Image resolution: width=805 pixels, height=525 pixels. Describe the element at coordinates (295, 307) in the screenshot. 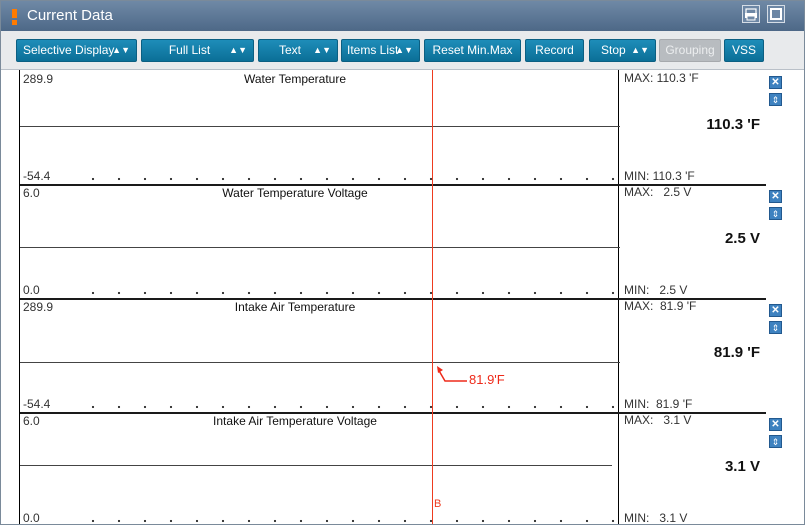

I see `graph-title: Intake Air Temperature` at that location.